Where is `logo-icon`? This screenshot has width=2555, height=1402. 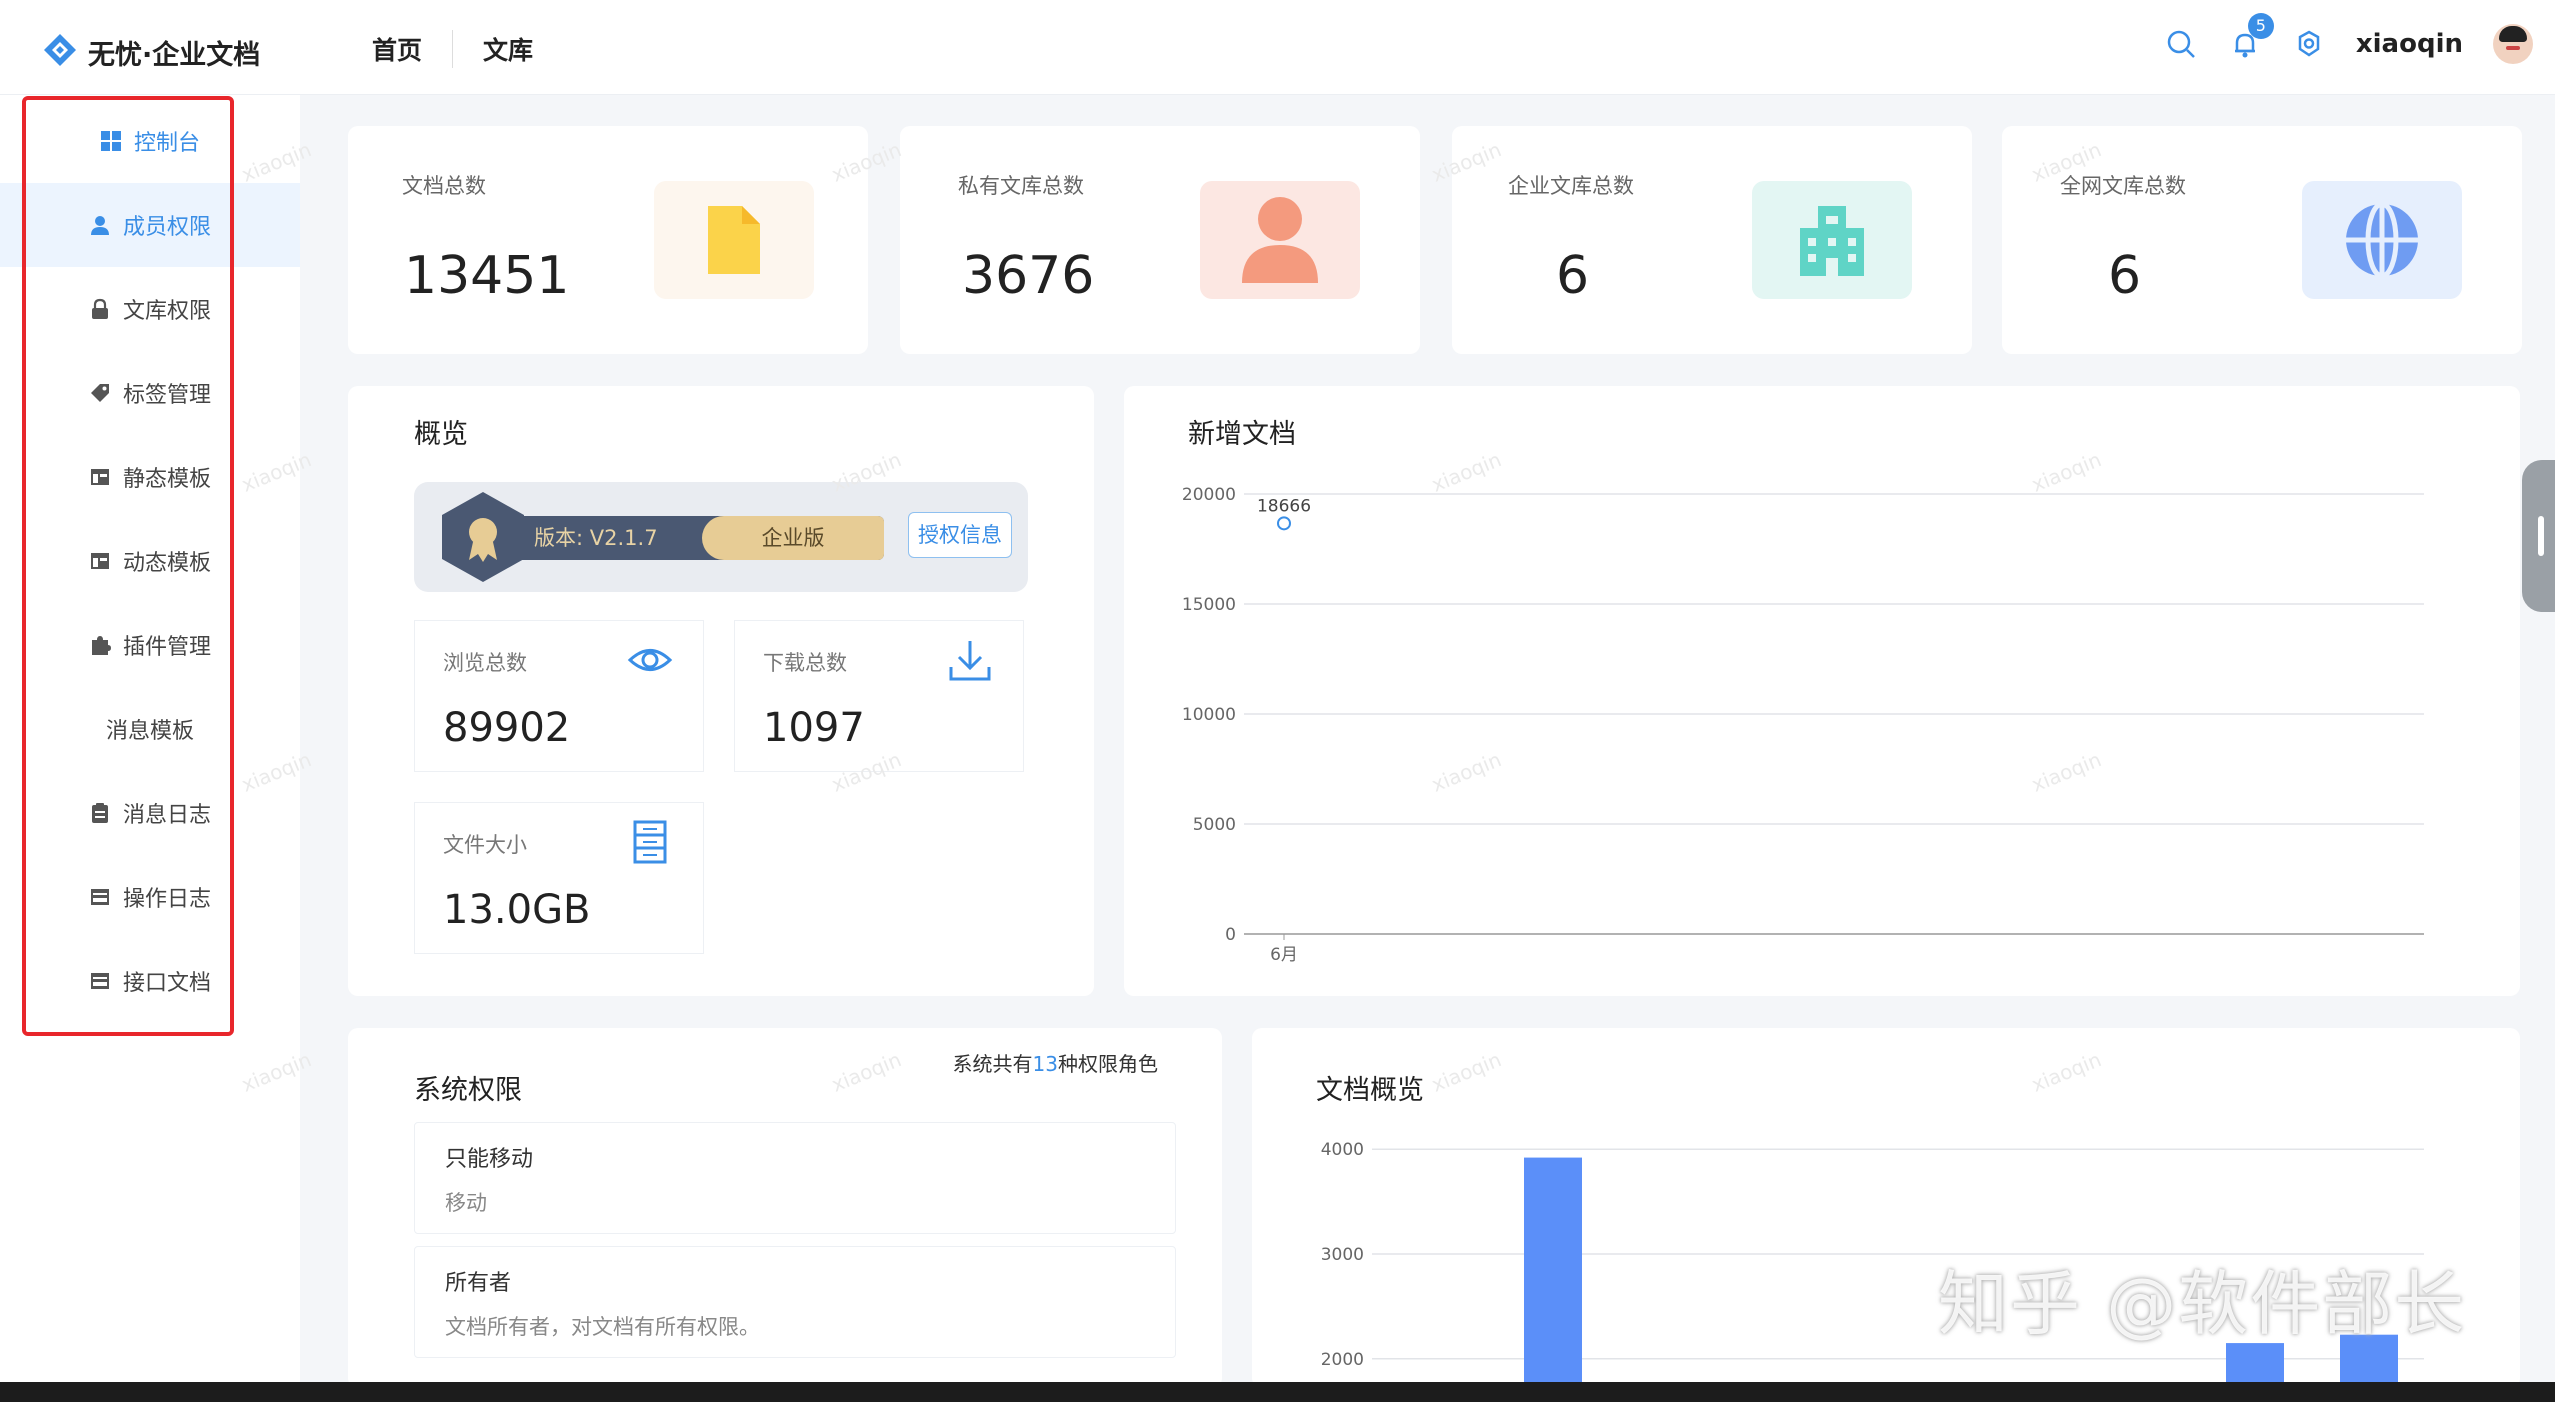
logo-icon is located at coordinates (60, 50).